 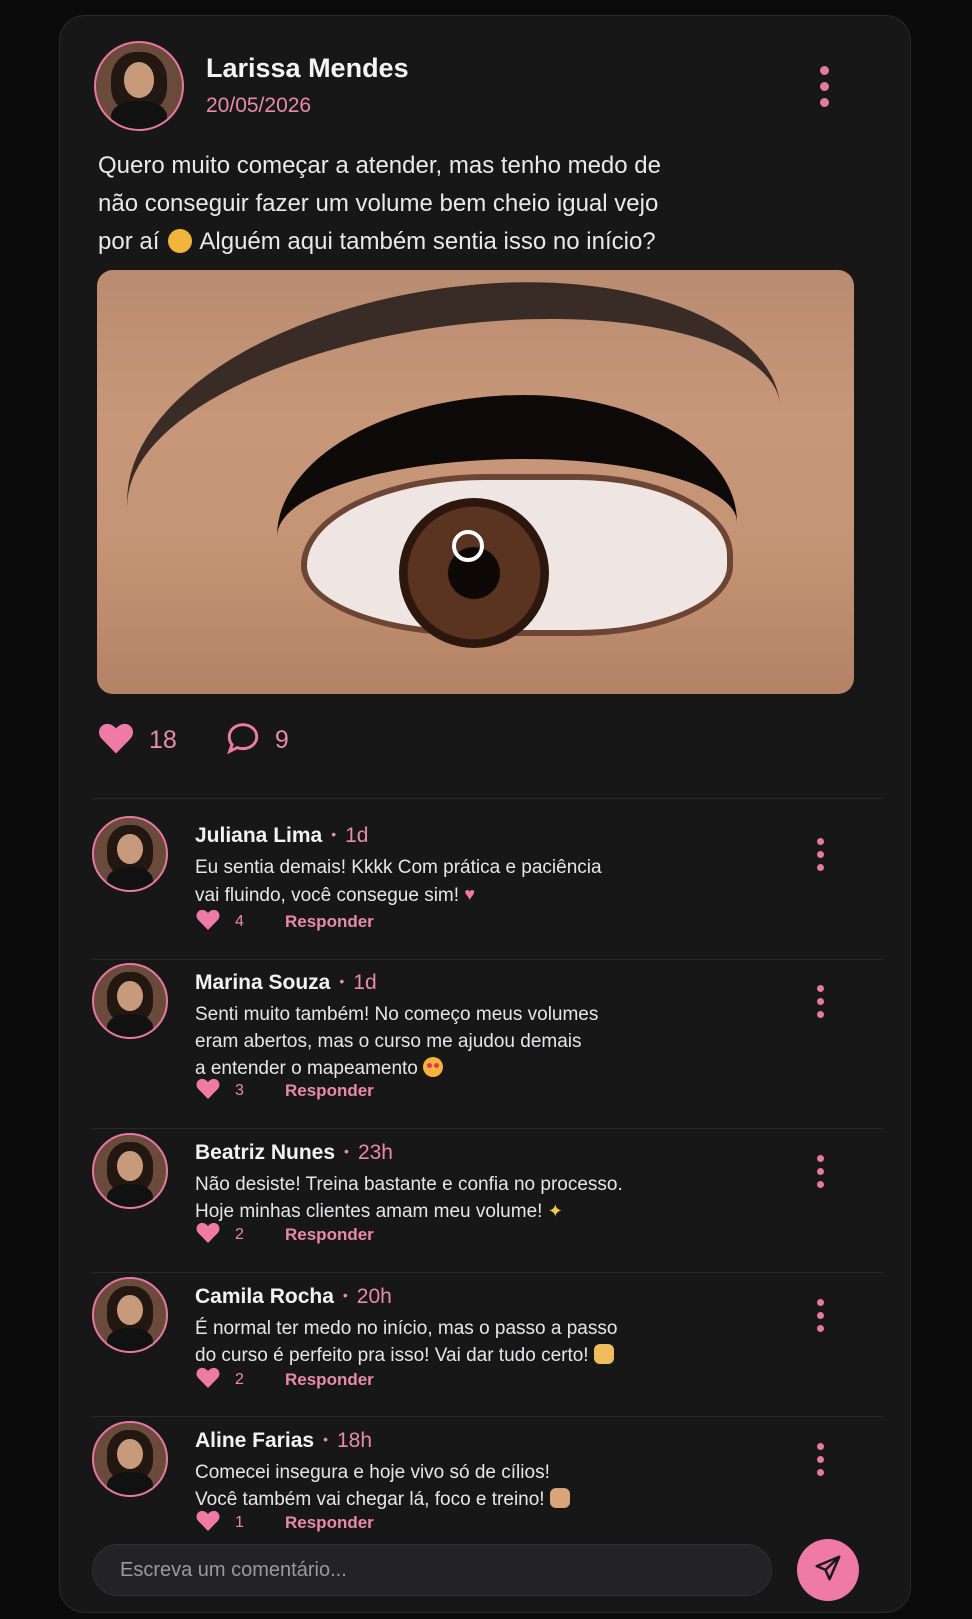 I want to click on pink-heart-emoji-icon: ♥, so click(x=470, y=894).